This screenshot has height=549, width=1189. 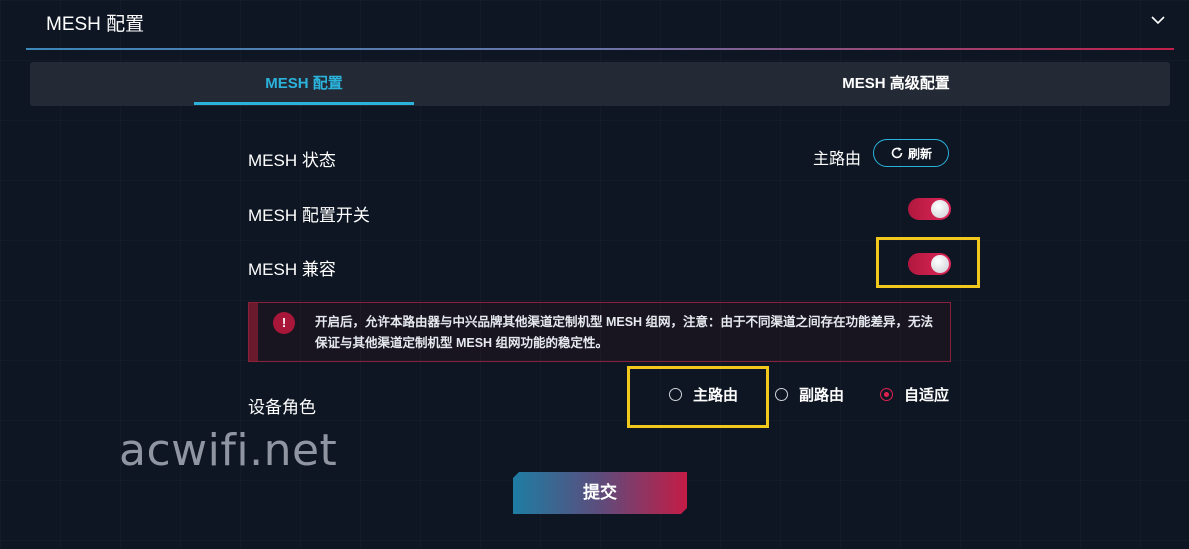 I want to click on radio-secondary-router: 副路由, so click(x=809, y=394).